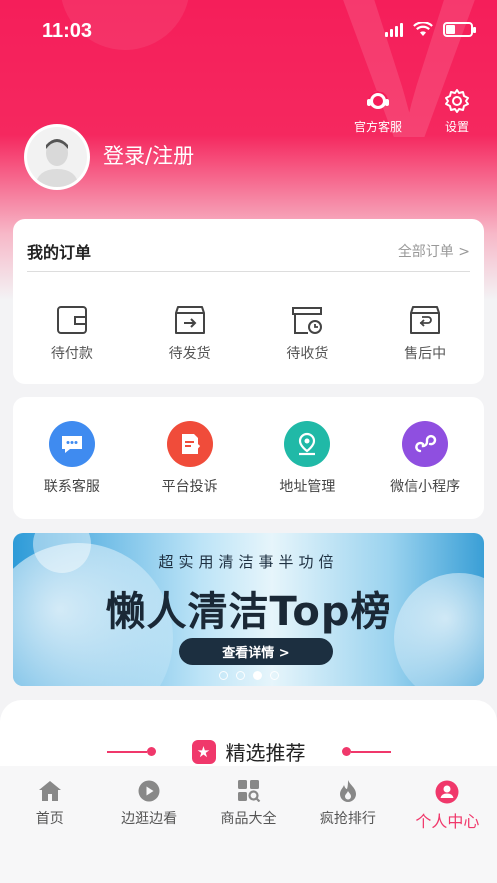  I want to click on wechat-mini-program: 微信小程序, so click(425, 458).